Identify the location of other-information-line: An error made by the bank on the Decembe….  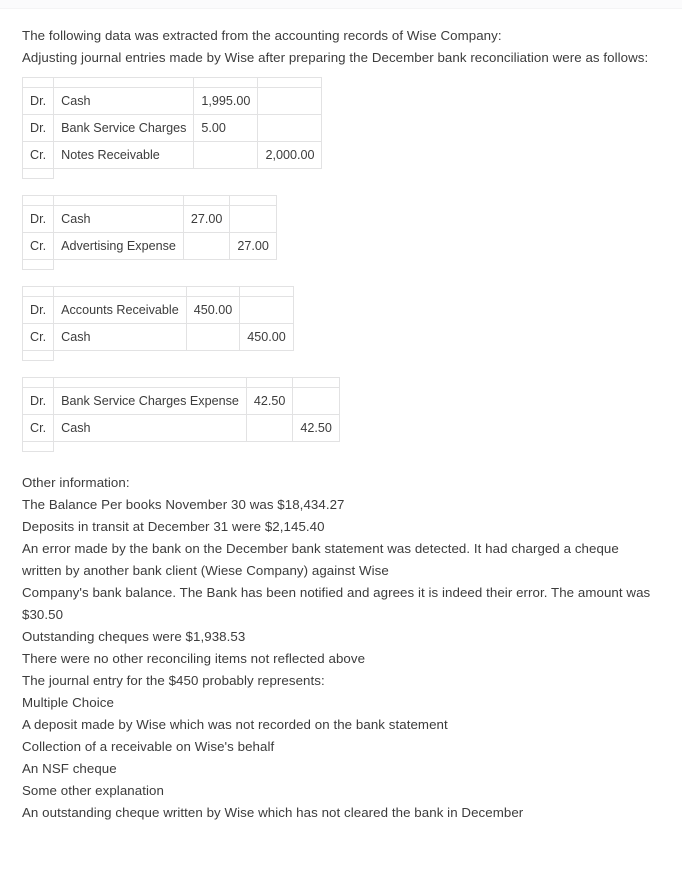
(320, 559).